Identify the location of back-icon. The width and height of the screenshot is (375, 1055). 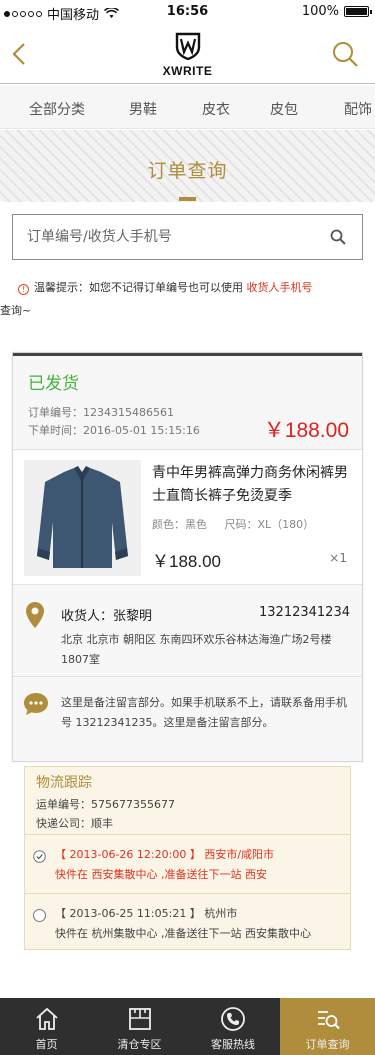
(20, 54).